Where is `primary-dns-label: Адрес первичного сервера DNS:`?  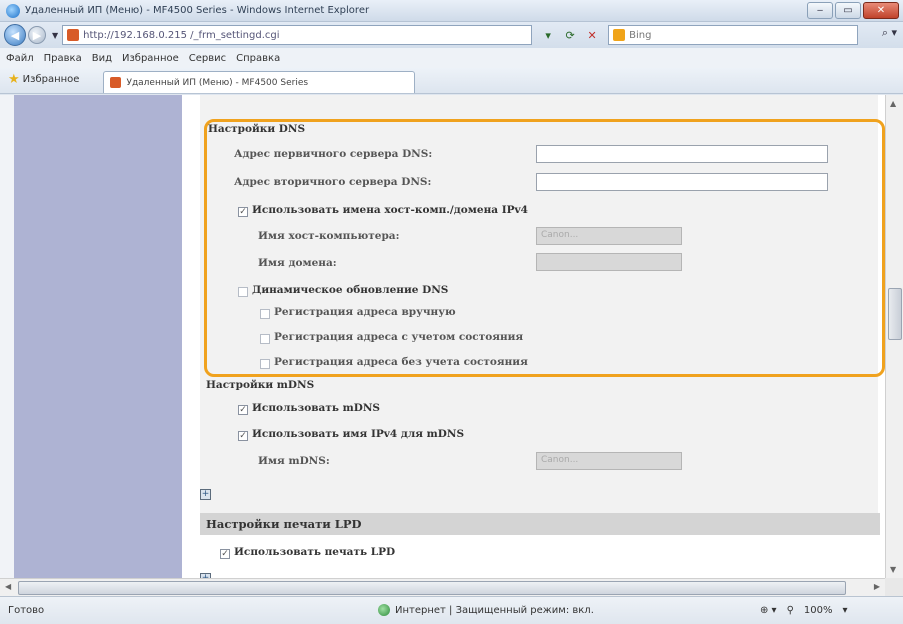 primary-dns-label: Адрес первичного сервера DNS: is located at coordinates (333, 154).